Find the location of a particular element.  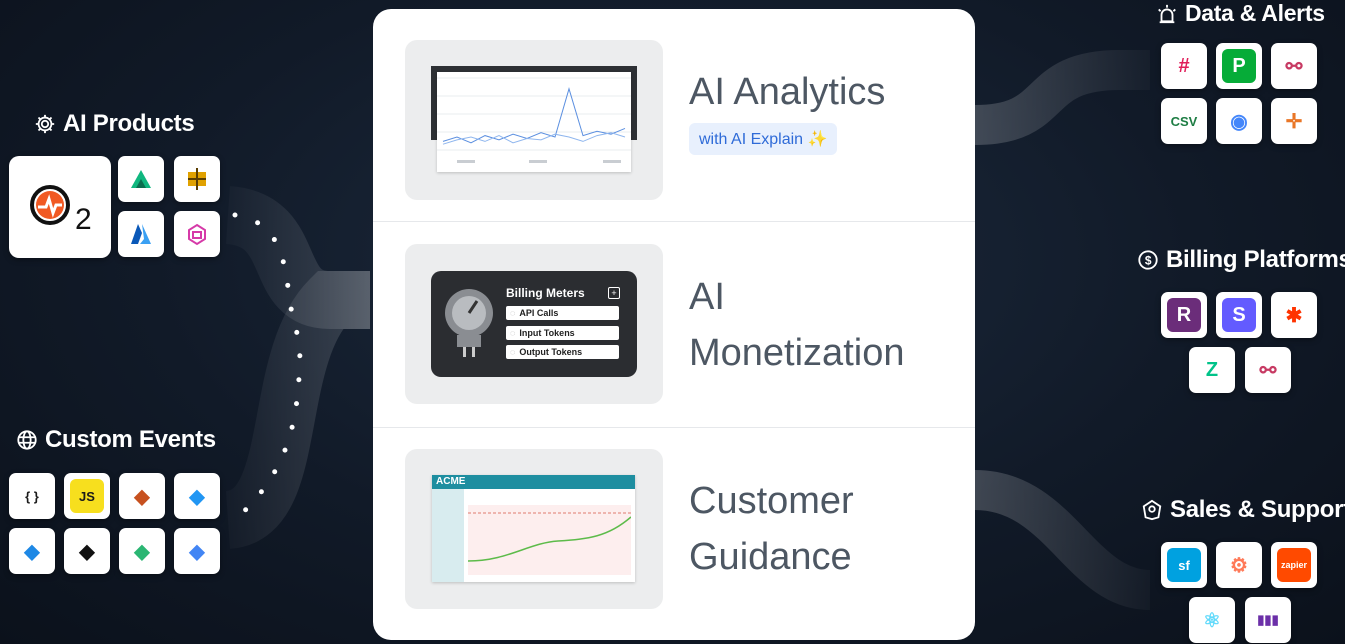

pagerduty-icon: P is located at coordinates (1239, 66).